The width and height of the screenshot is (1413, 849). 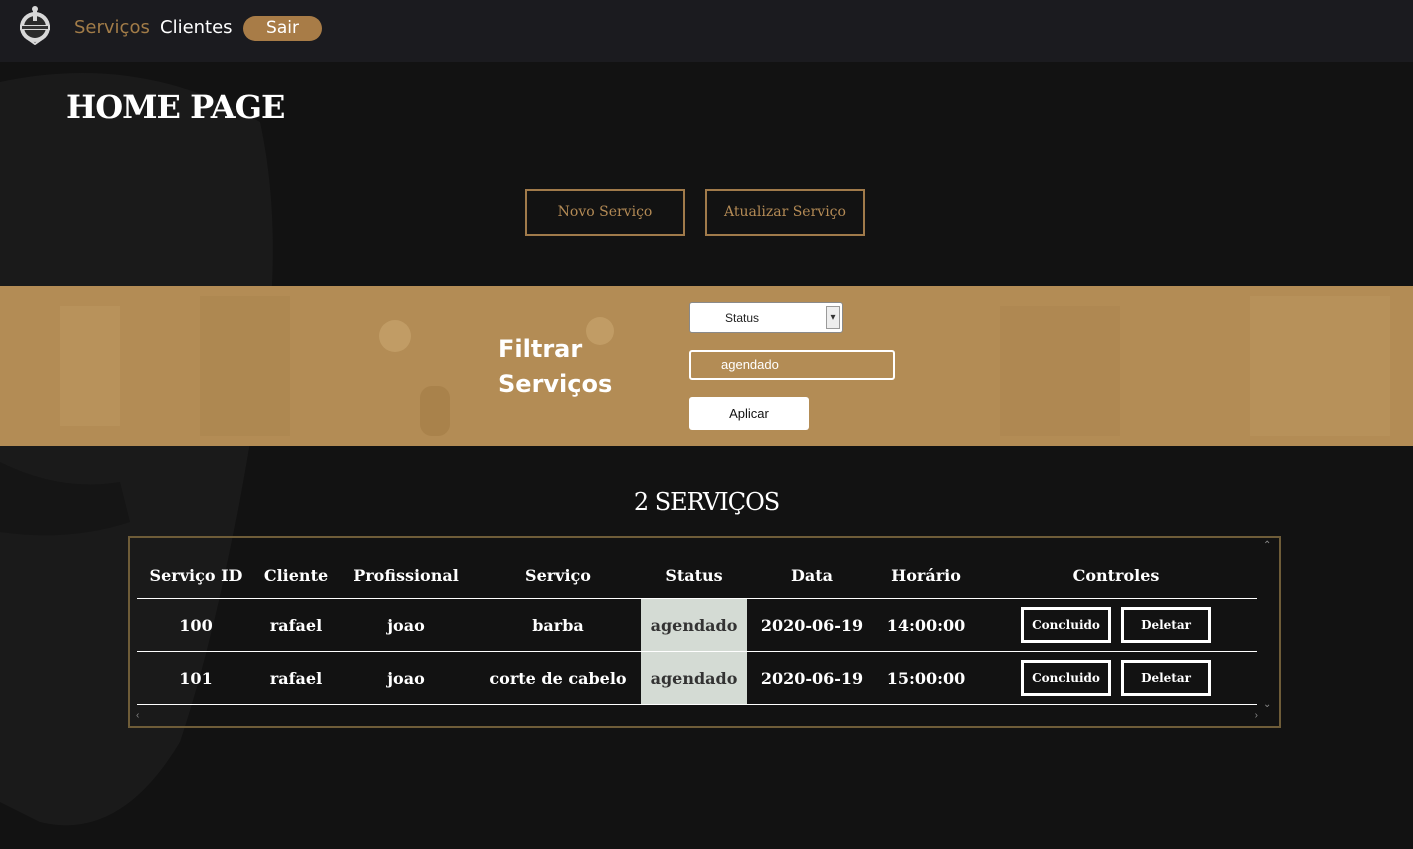 I want to click on scroll-up-icon: ⌃, so click(x=1267, y=545).